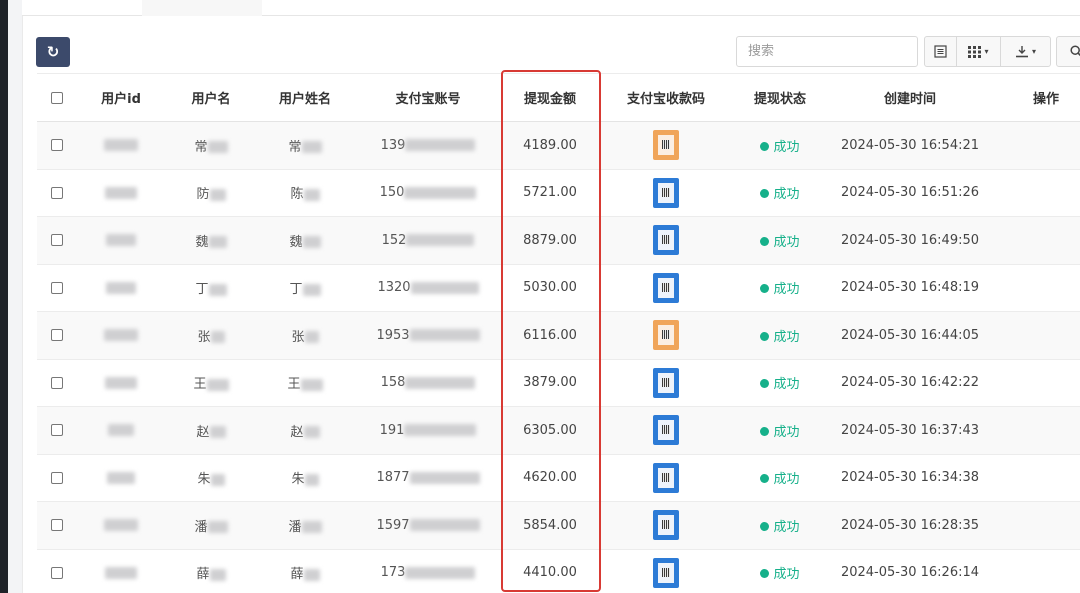 The height and width of the screenshot is (593, 1080). What do you see at coordinates (975, 51) in the screenshot?
I see `columns-grid-icon` at bounding box center [975, 51].